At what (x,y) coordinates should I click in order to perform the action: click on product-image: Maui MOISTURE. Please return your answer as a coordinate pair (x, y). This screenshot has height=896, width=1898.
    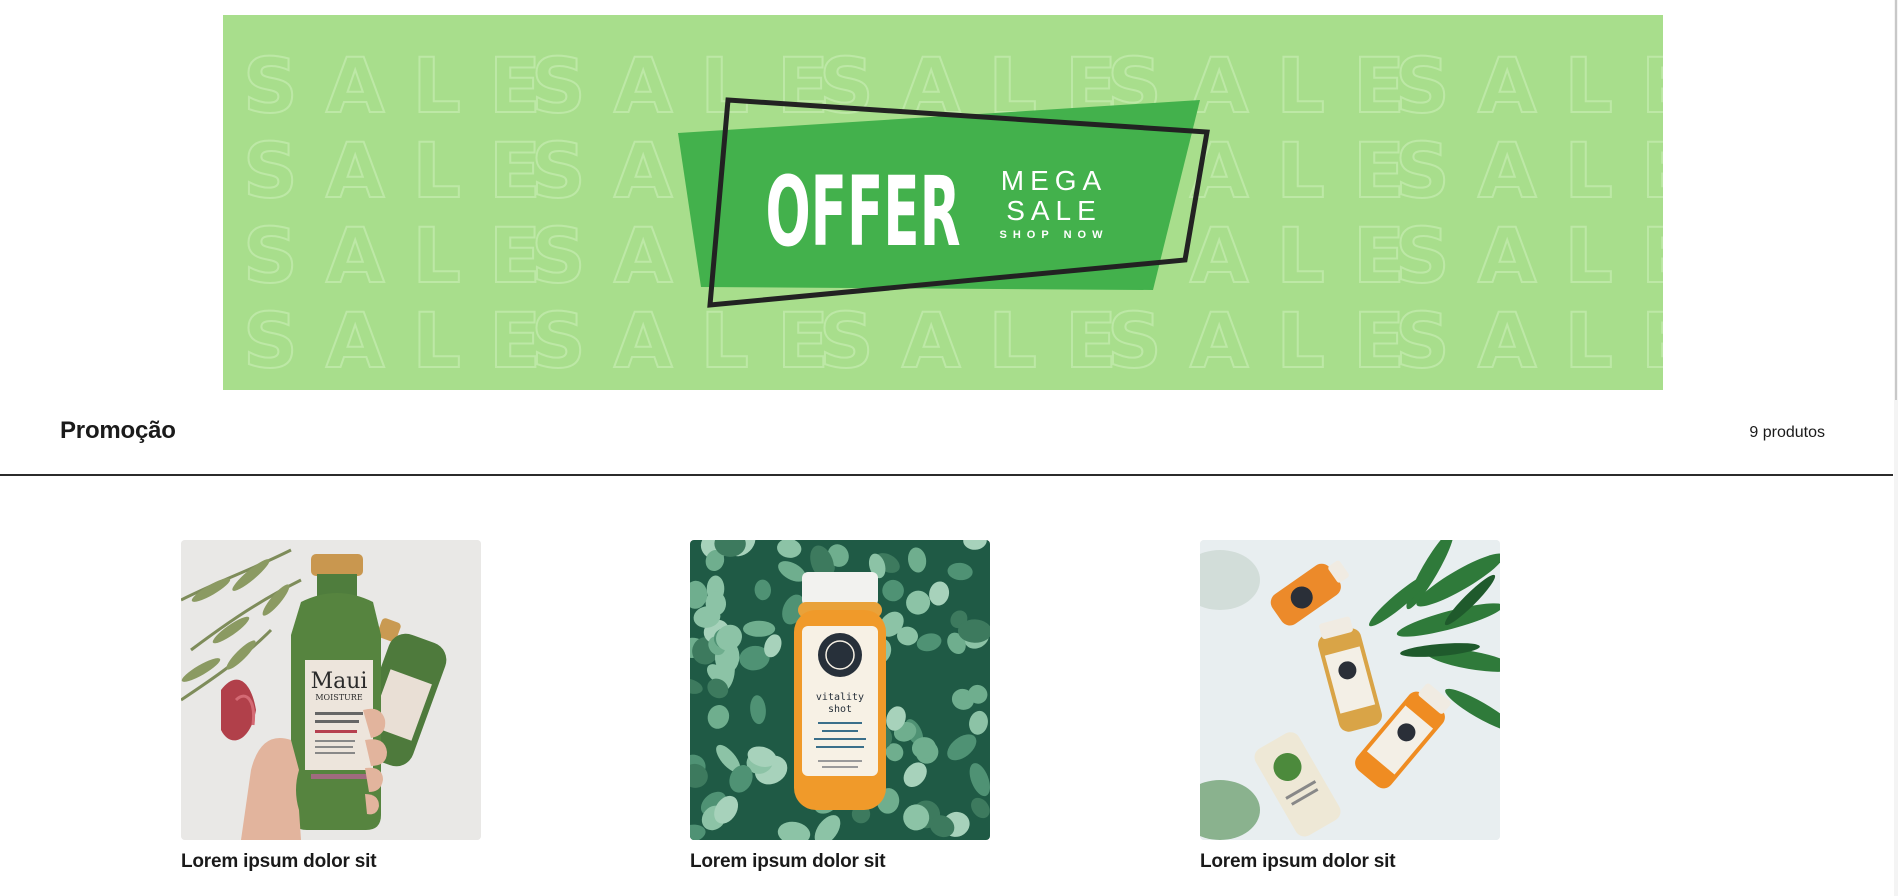
    Looking at the image, I should click on (331, 690).